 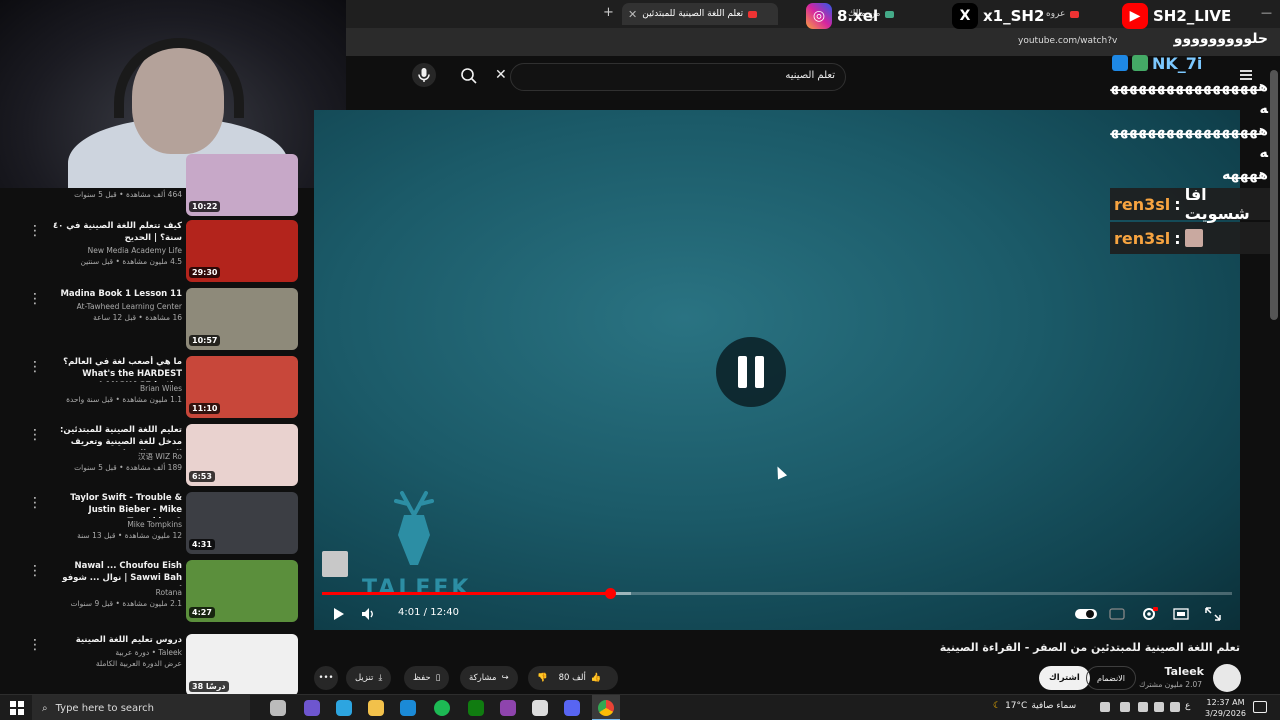 What do you see at coordinates (17, 708) in the screenshot?
I see `windows-start-button` at bounding box center [17, 708].